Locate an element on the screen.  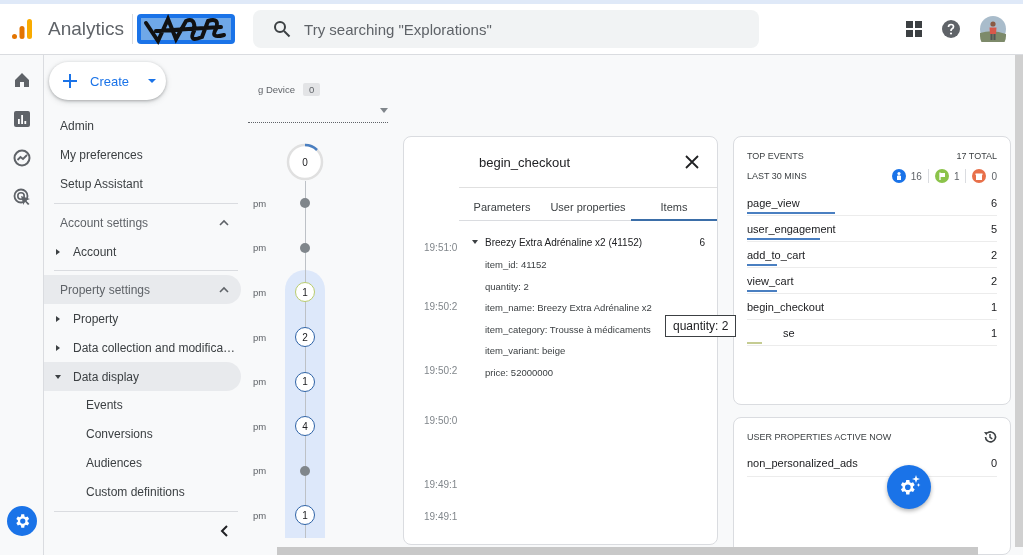
card-title: USER PROPERTIES ACTIVE NOW is located at coordinates (819, 436).